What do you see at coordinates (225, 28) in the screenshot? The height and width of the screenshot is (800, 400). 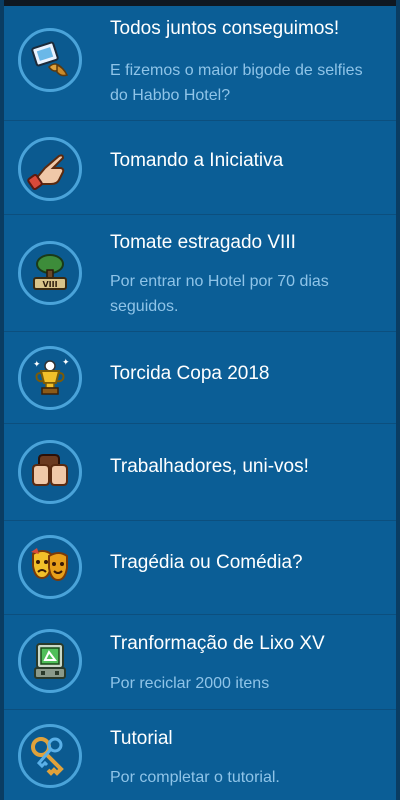 I see `achievement-title: Todos juntos conseguimos!` at bounding box center [225, 28].